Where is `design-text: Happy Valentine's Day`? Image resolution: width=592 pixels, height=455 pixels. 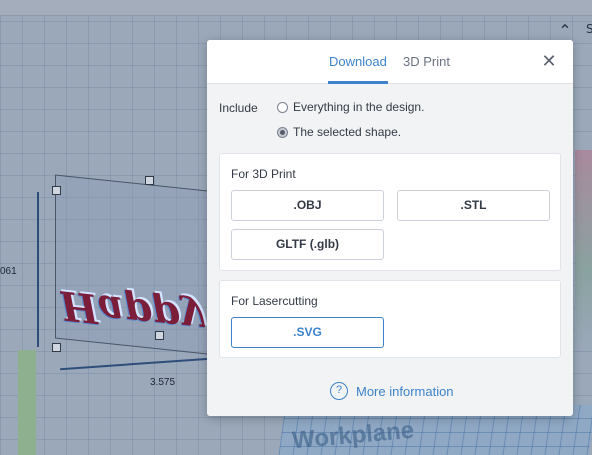
design-text: Happy Valentine's Day is located at coordinates (135, 314).